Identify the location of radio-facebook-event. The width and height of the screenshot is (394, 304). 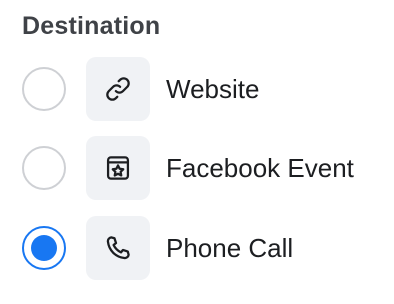
(44, 168).